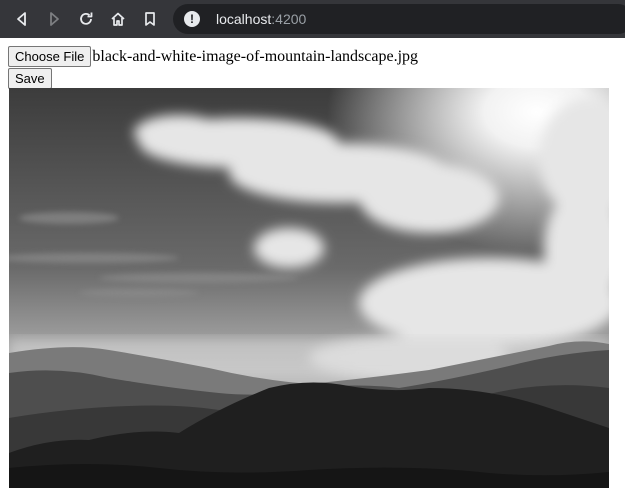 The image size is (625, 500). Describe the element at coordinates (244, 19) in the screenshot. I see `url-host: localhost` at that location.